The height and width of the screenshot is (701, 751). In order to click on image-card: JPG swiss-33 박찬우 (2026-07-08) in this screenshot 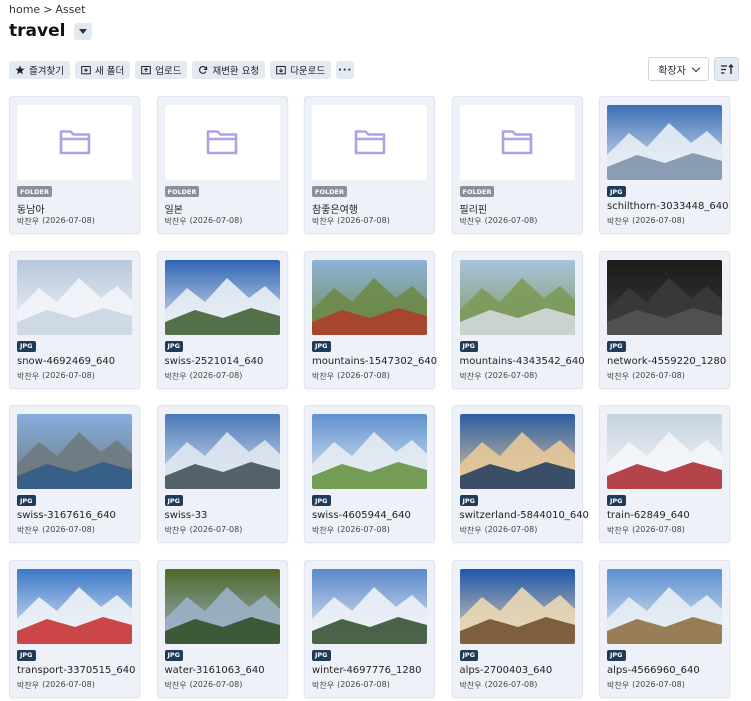, I will do `click(222, 474)`.